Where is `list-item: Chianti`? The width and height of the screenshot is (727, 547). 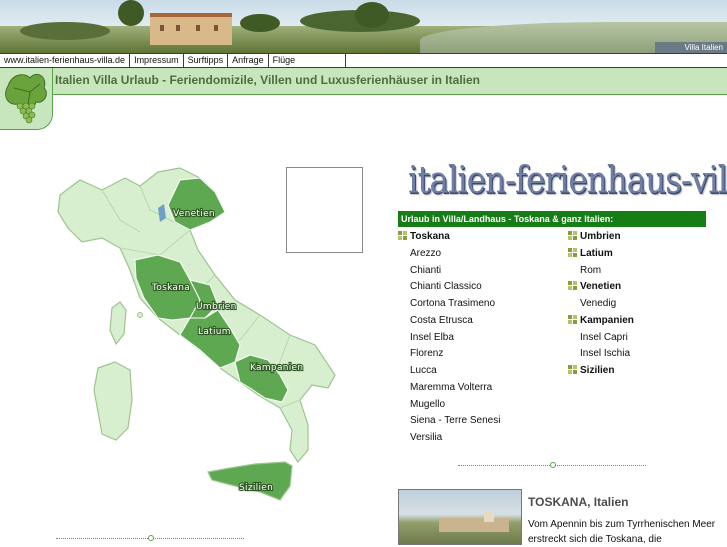 list-item: Chianti is located at coordinates (483, 271).